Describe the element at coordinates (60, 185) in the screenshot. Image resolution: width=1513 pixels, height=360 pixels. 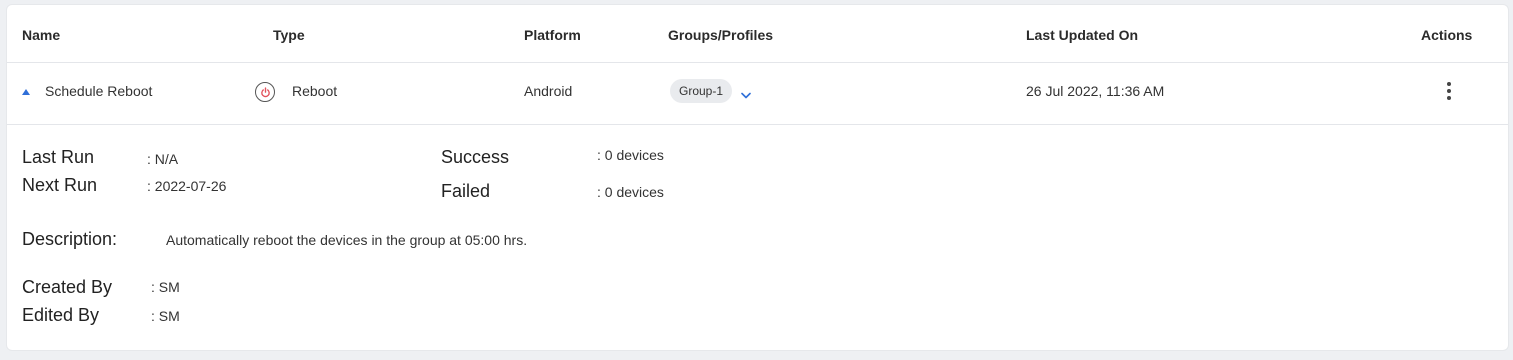
I see `next-run-label: Next Run` at that location.